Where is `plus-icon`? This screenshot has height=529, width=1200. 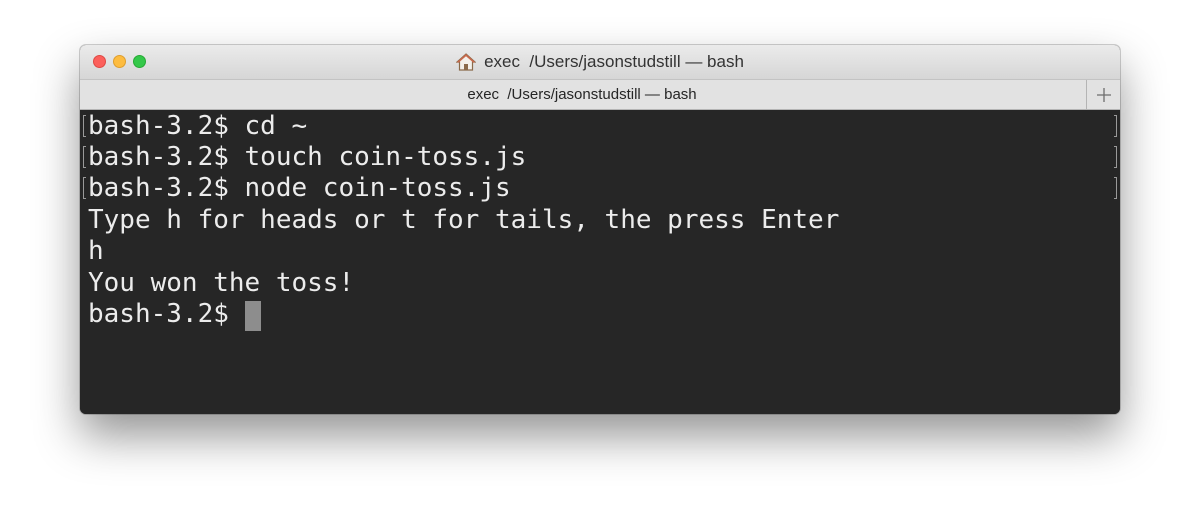 plus-icon is located at coordinates (1103, 94).